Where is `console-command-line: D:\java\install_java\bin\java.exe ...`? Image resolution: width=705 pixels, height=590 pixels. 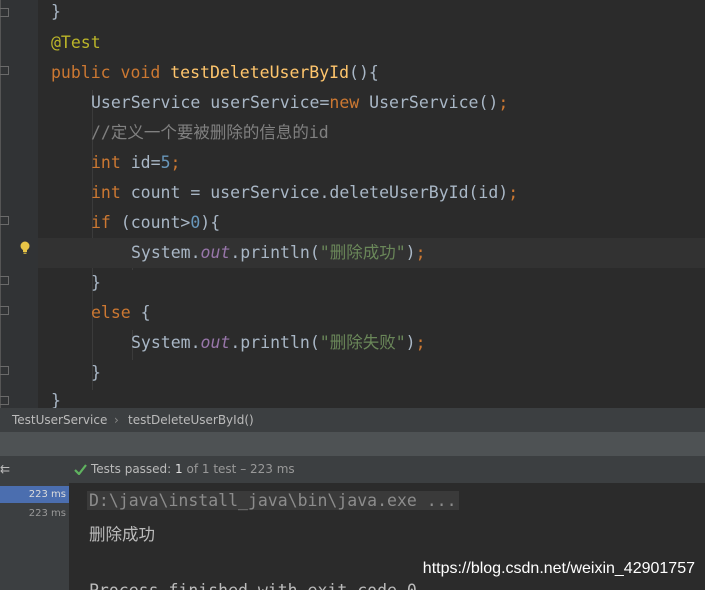 console-command-line: D:\java\install_java\bin\java.exe ... is located at coordinates (273, 500).